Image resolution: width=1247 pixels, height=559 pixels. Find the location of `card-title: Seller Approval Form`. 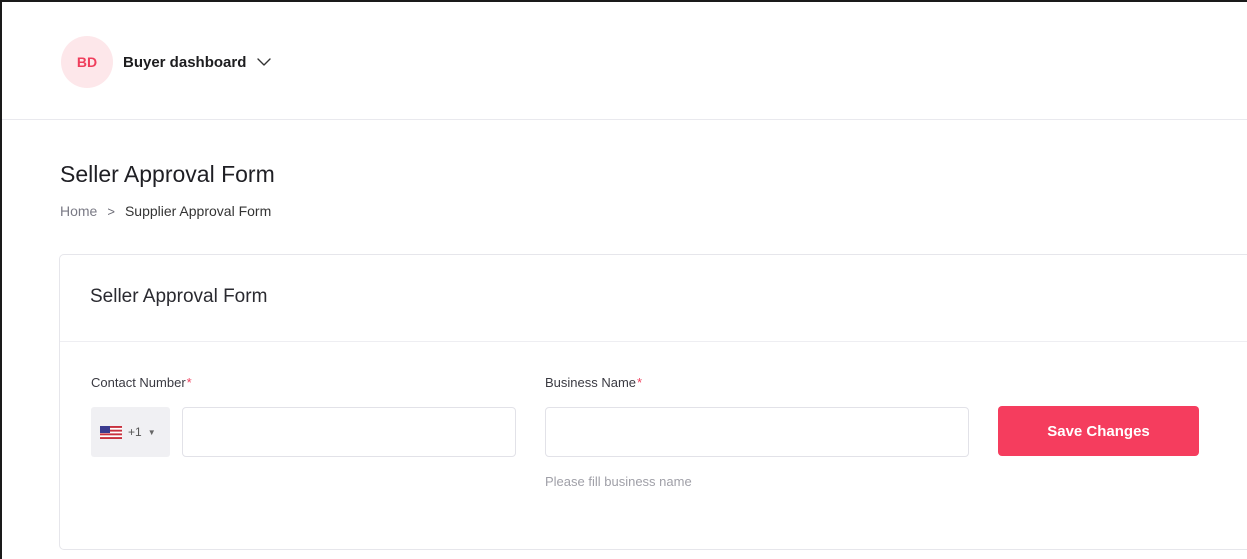

card-title: Seller Approval Form is located at coordinates (179, 296).